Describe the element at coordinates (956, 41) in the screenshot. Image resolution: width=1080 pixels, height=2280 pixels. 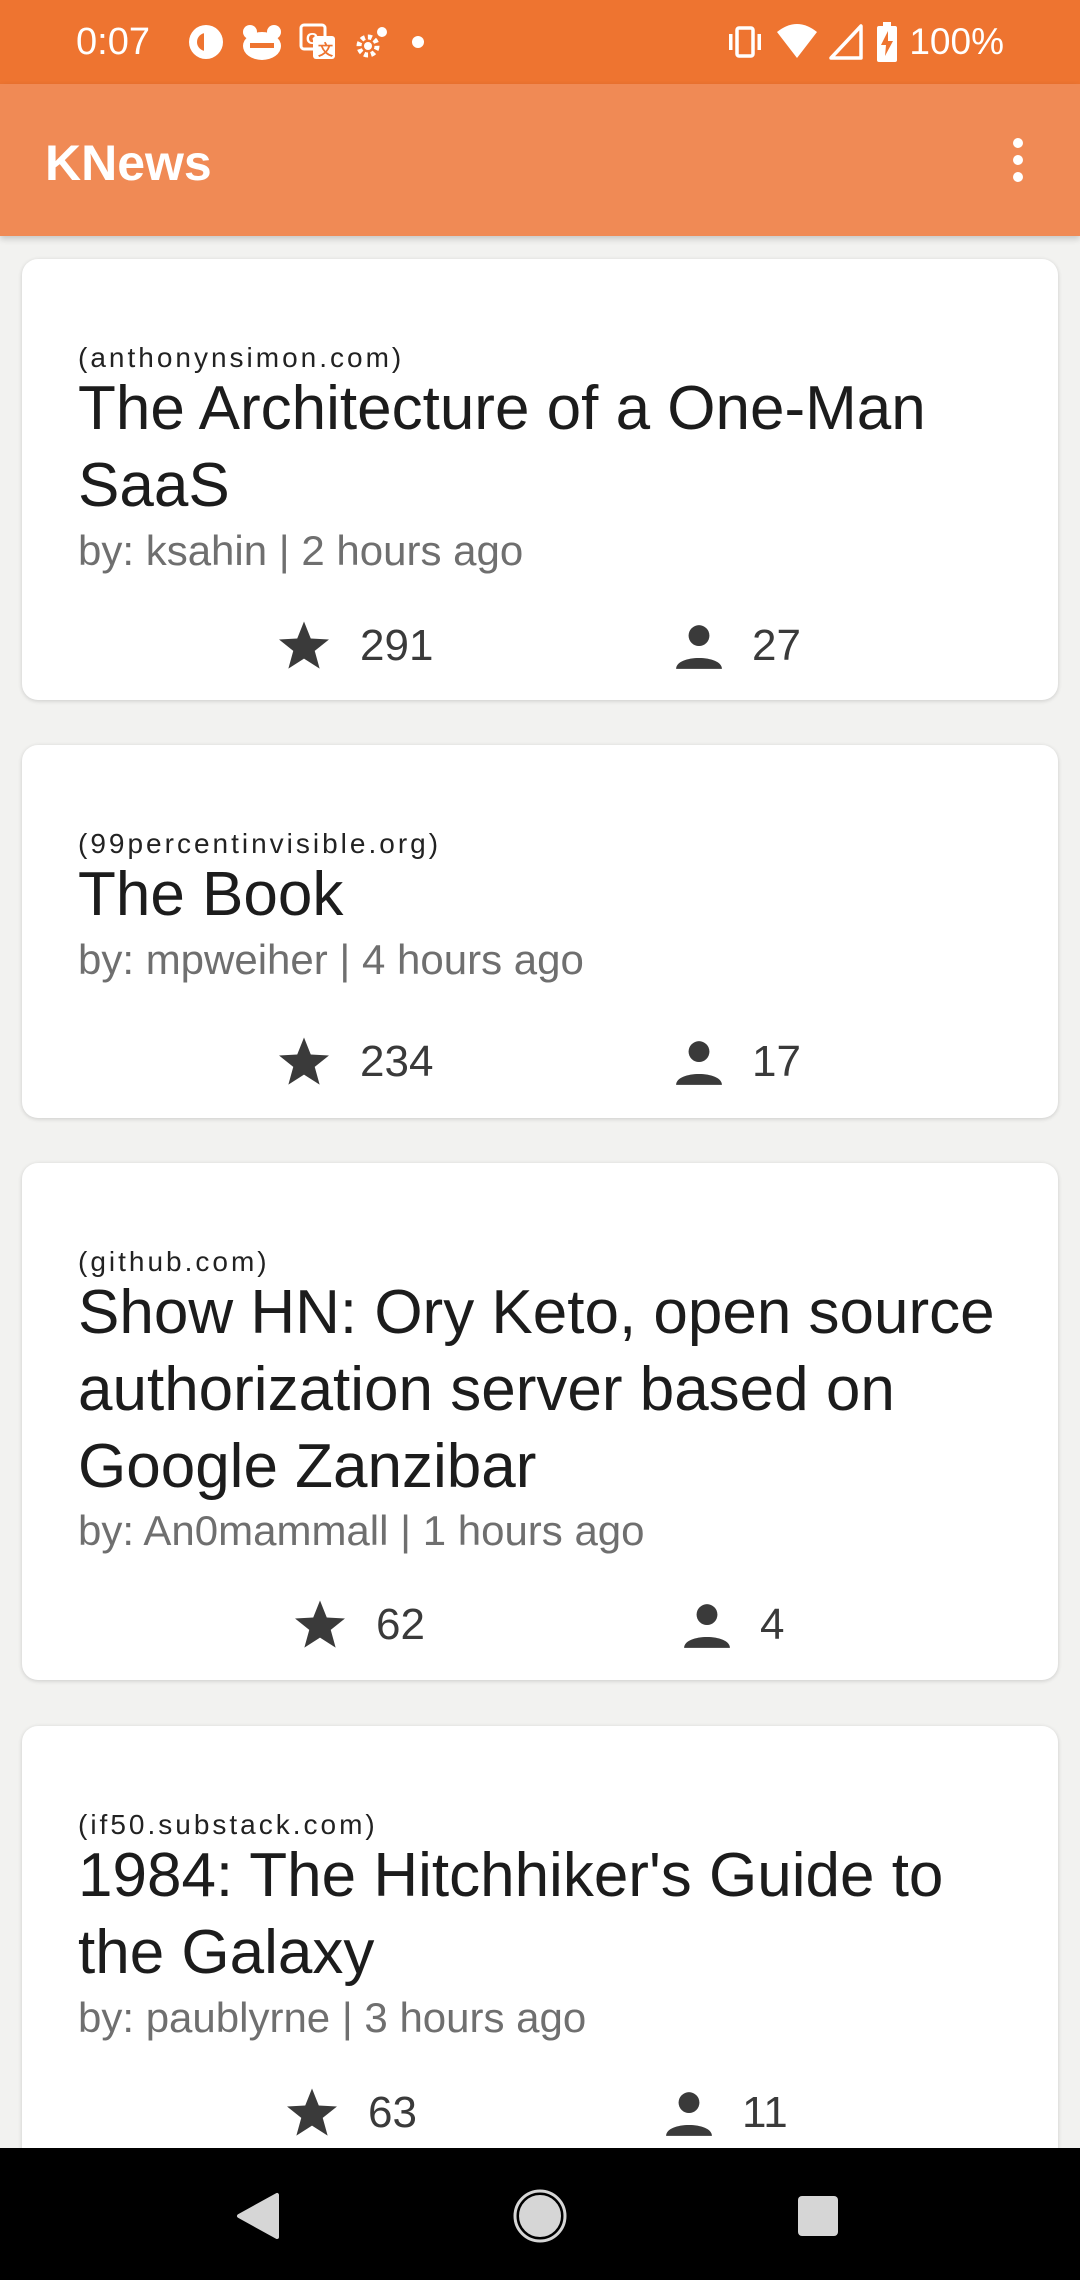
I see `battery-percentage: 100%` at that location.